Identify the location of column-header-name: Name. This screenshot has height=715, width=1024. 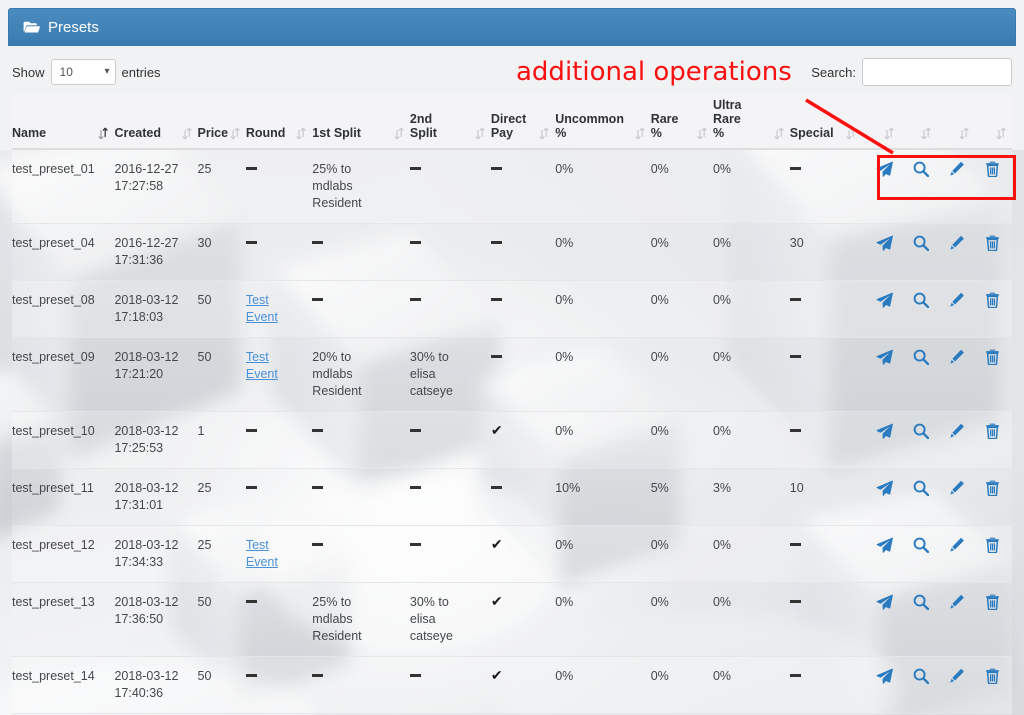
(63, 122).